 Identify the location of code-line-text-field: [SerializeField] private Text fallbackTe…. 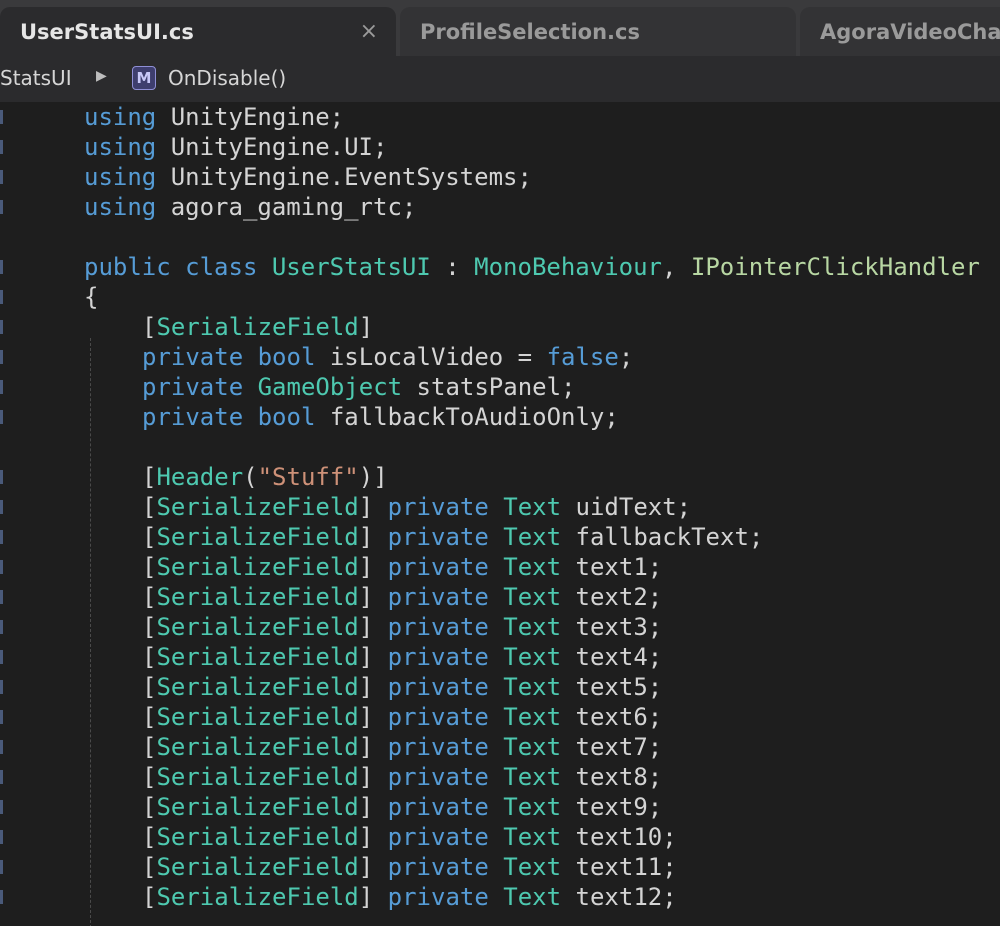
(453, 537).